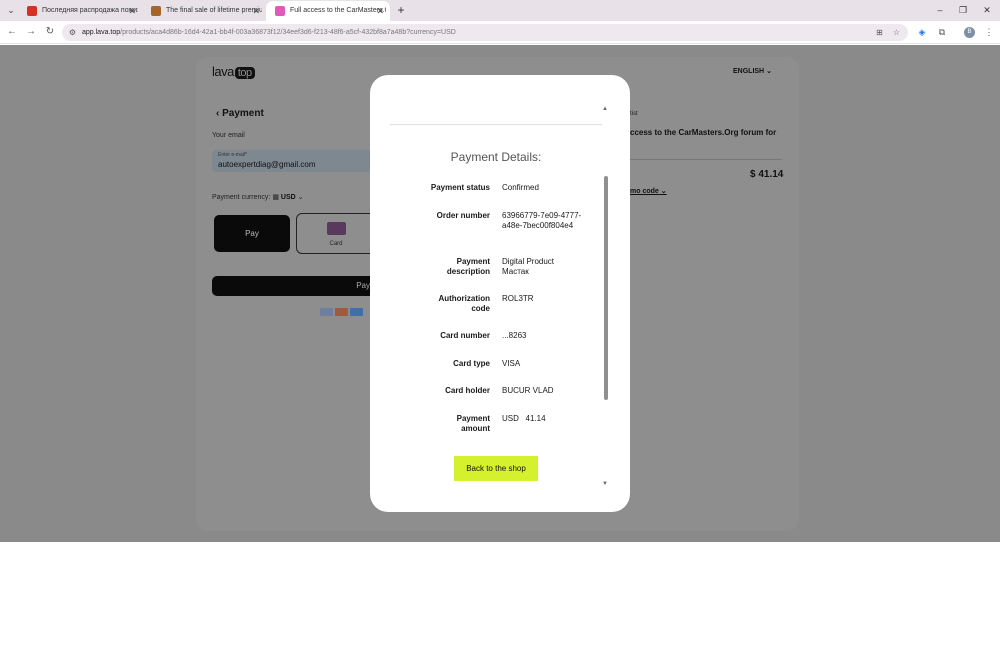  What do you see at coordinates (518, 298) in the screenshot?
I see `detail-value: ROL3TR` at bounding box center [518, 298].